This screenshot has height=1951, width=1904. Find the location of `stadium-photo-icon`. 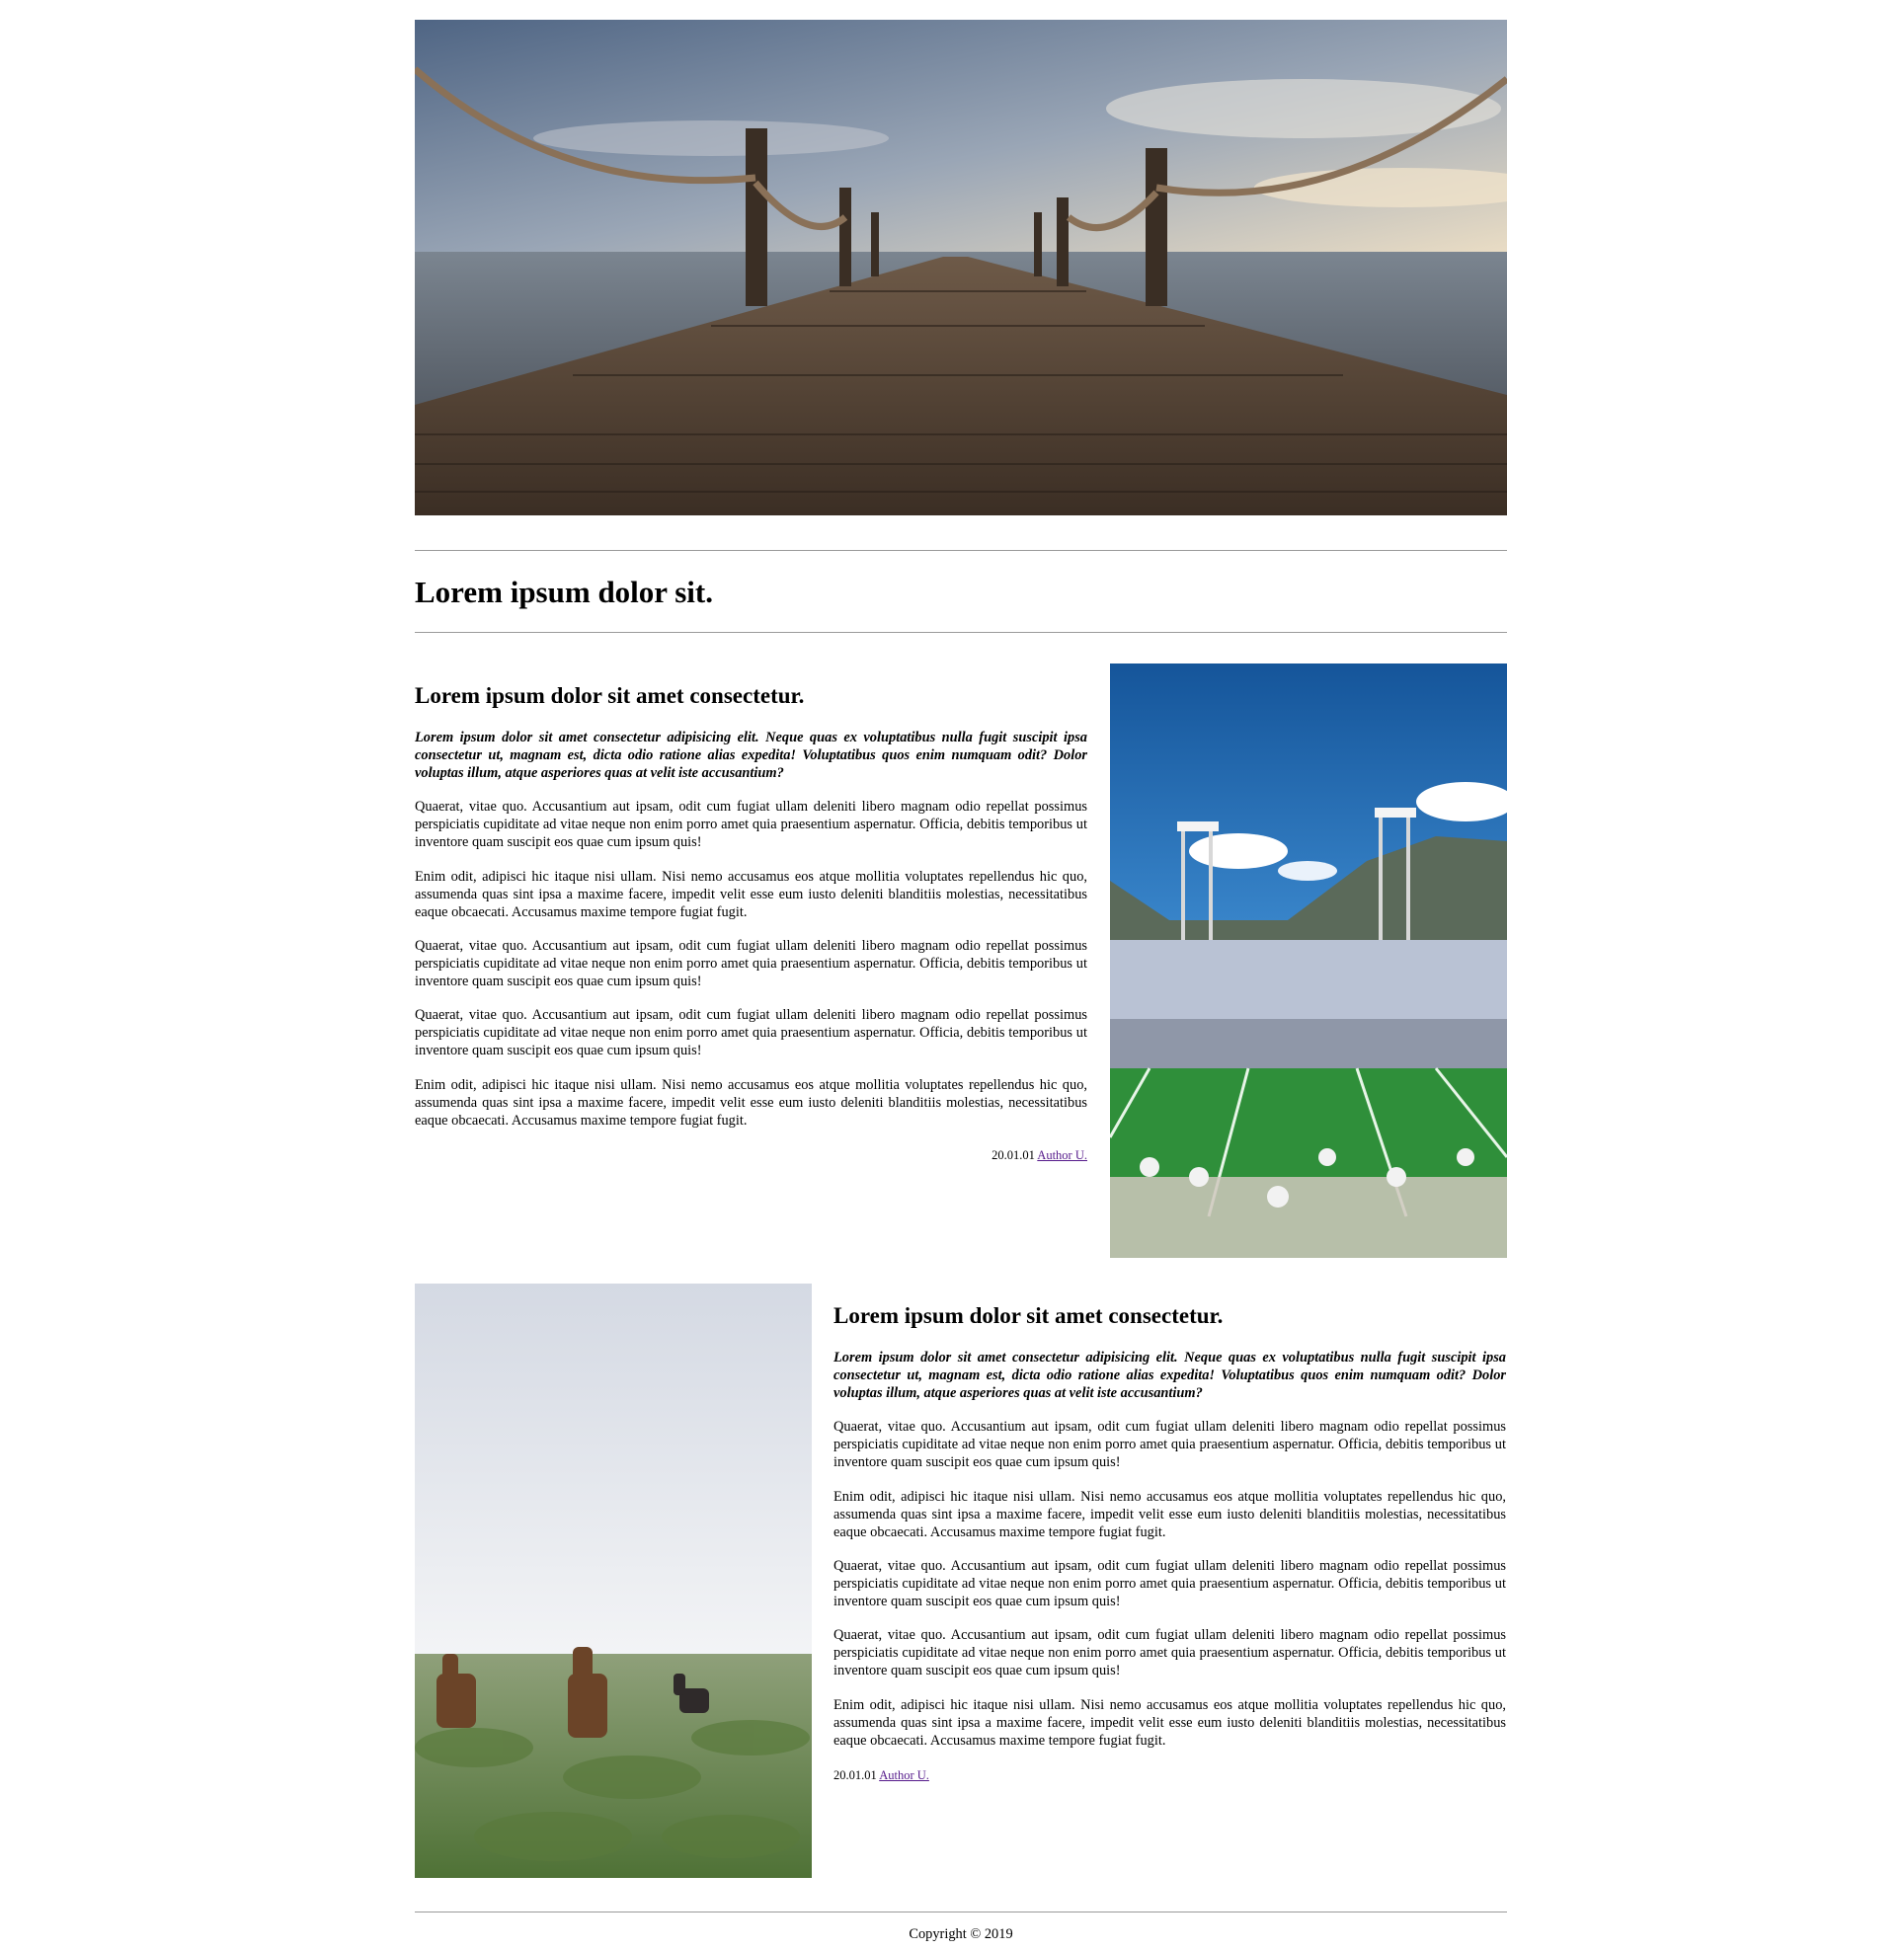

stadium-photo-icon is located at coordinates (1308, 961).